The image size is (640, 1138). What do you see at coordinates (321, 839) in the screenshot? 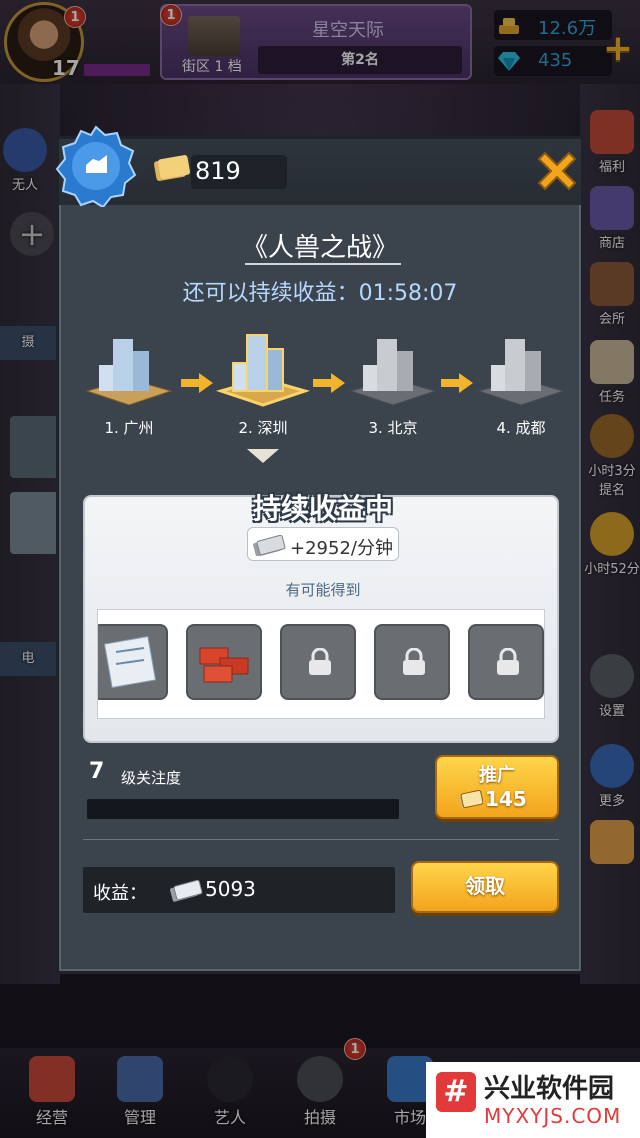
I see `section-divider` at bounding box center [321, 839].